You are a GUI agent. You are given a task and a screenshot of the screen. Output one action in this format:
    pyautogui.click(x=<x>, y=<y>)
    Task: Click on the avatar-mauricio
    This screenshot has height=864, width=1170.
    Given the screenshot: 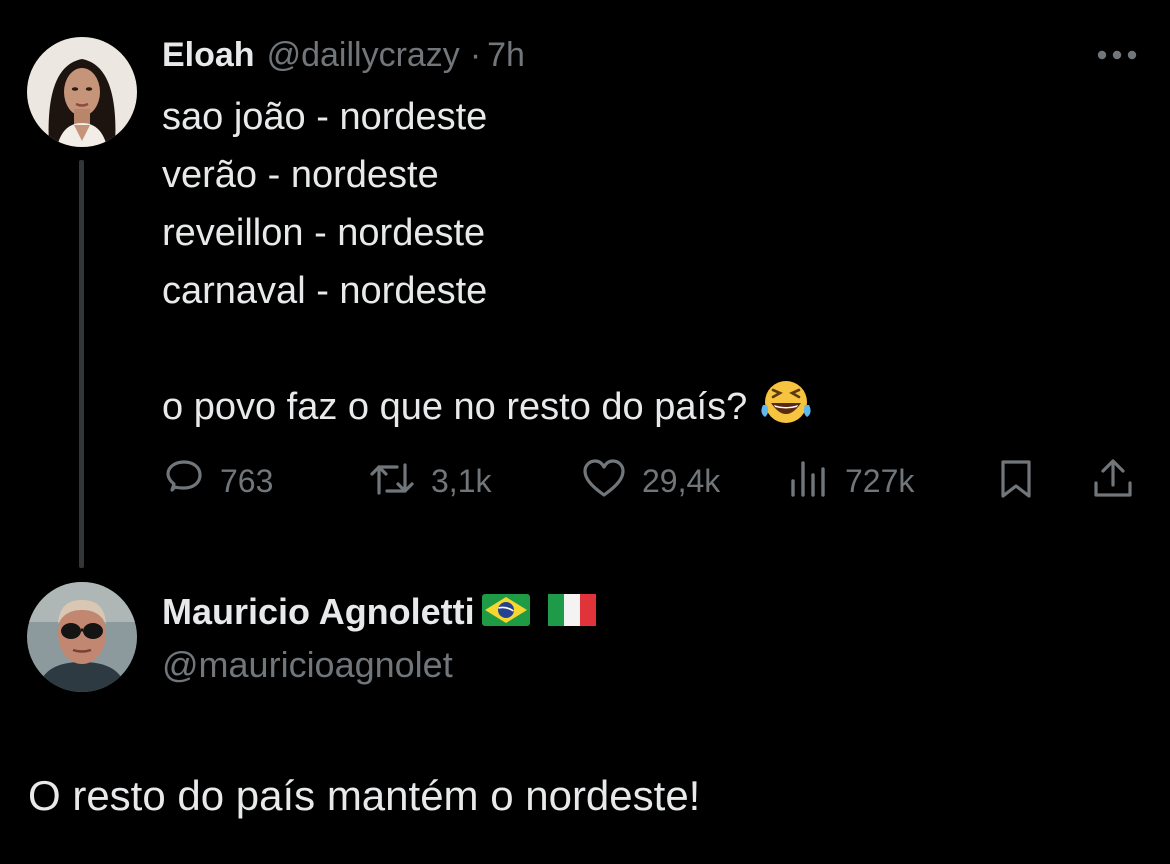 What is the action you would take?
    pyautogui.click(x=82, y=637)
    